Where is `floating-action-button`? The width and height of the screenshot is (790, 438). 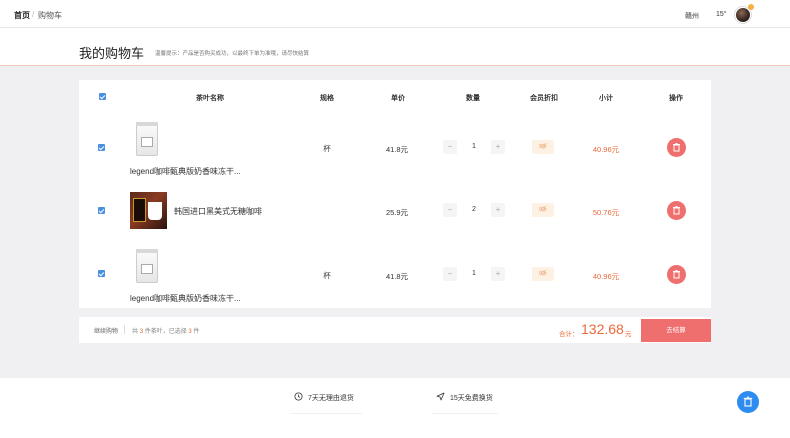 floating-action-button is located at coordinates (748, 402).